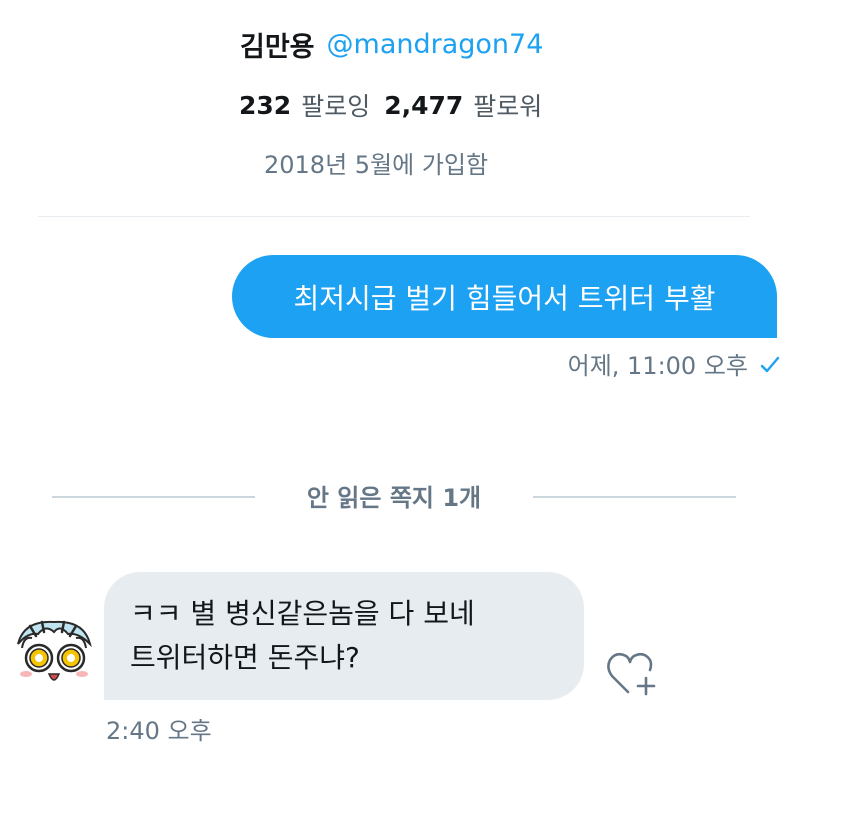  What do you see at coordinates (394, 496) in the screenshot?
I see `unread-messages-divider: 안 읽은 쪽지 1개` at bounding box center [394, 496].